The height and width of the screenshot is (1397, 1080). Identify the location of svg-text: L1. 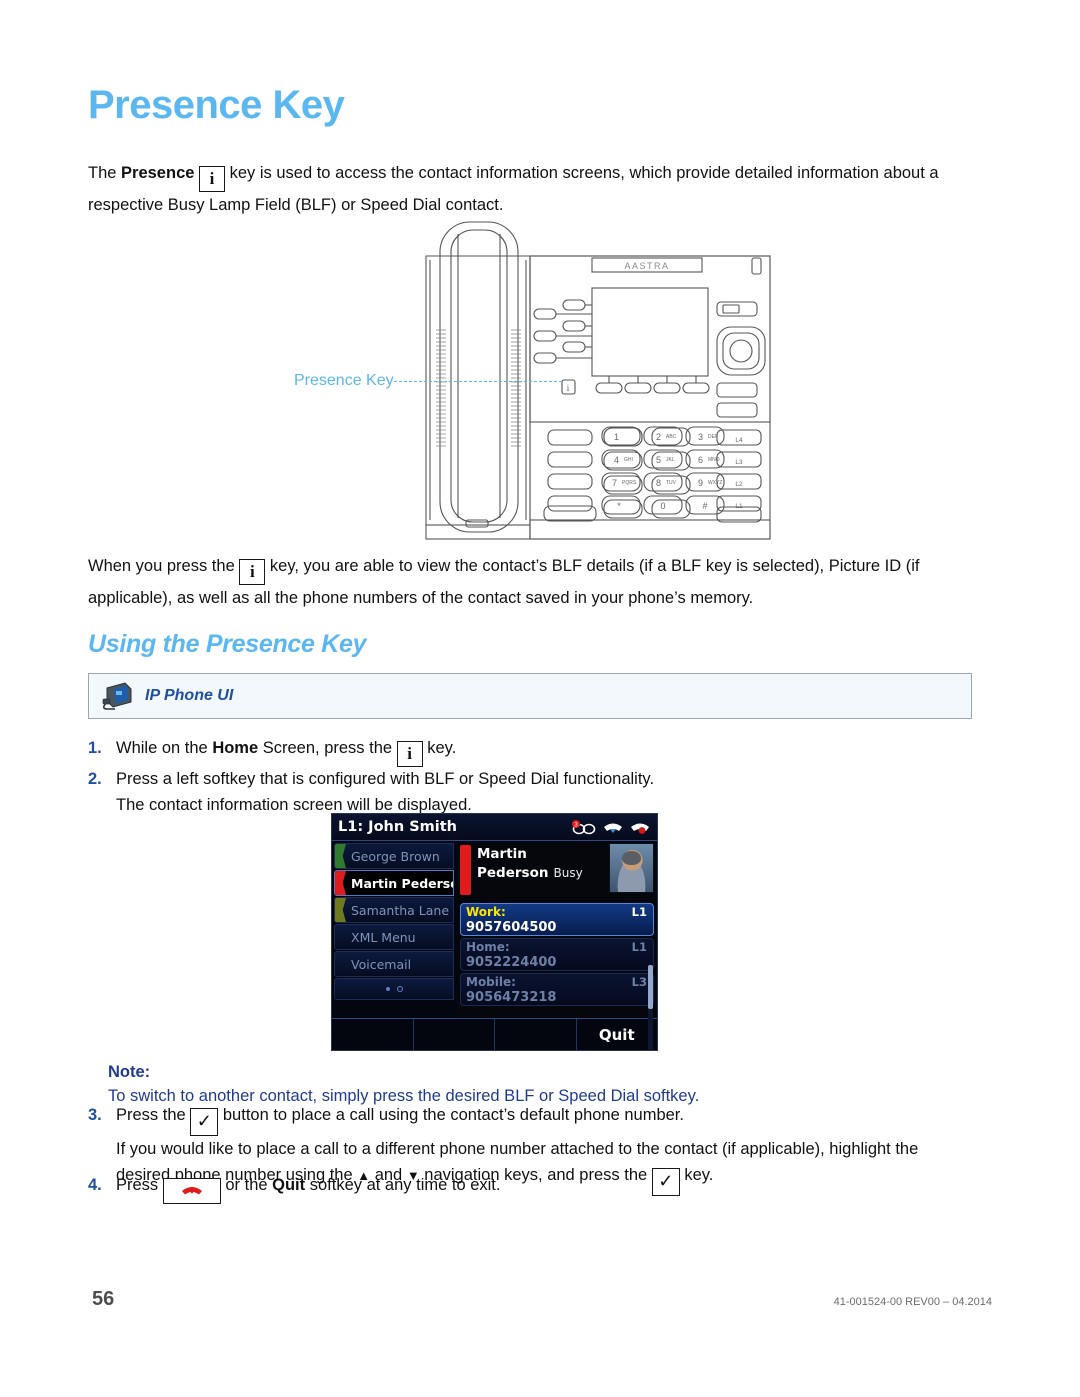
(739, 506).